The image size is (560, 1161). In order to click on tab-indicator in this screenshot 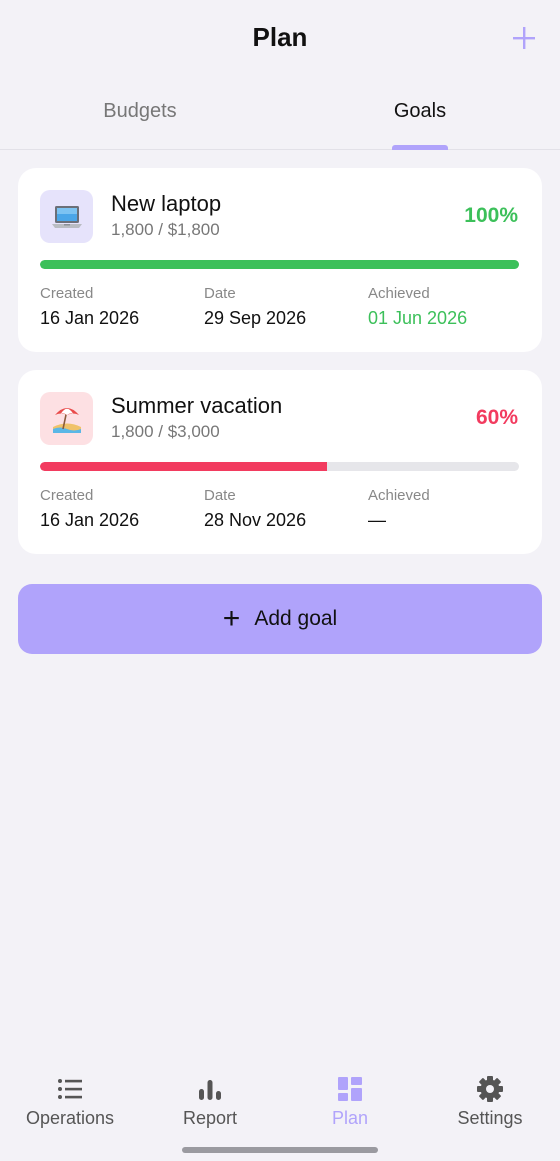, I will do `click(420, 147)`.